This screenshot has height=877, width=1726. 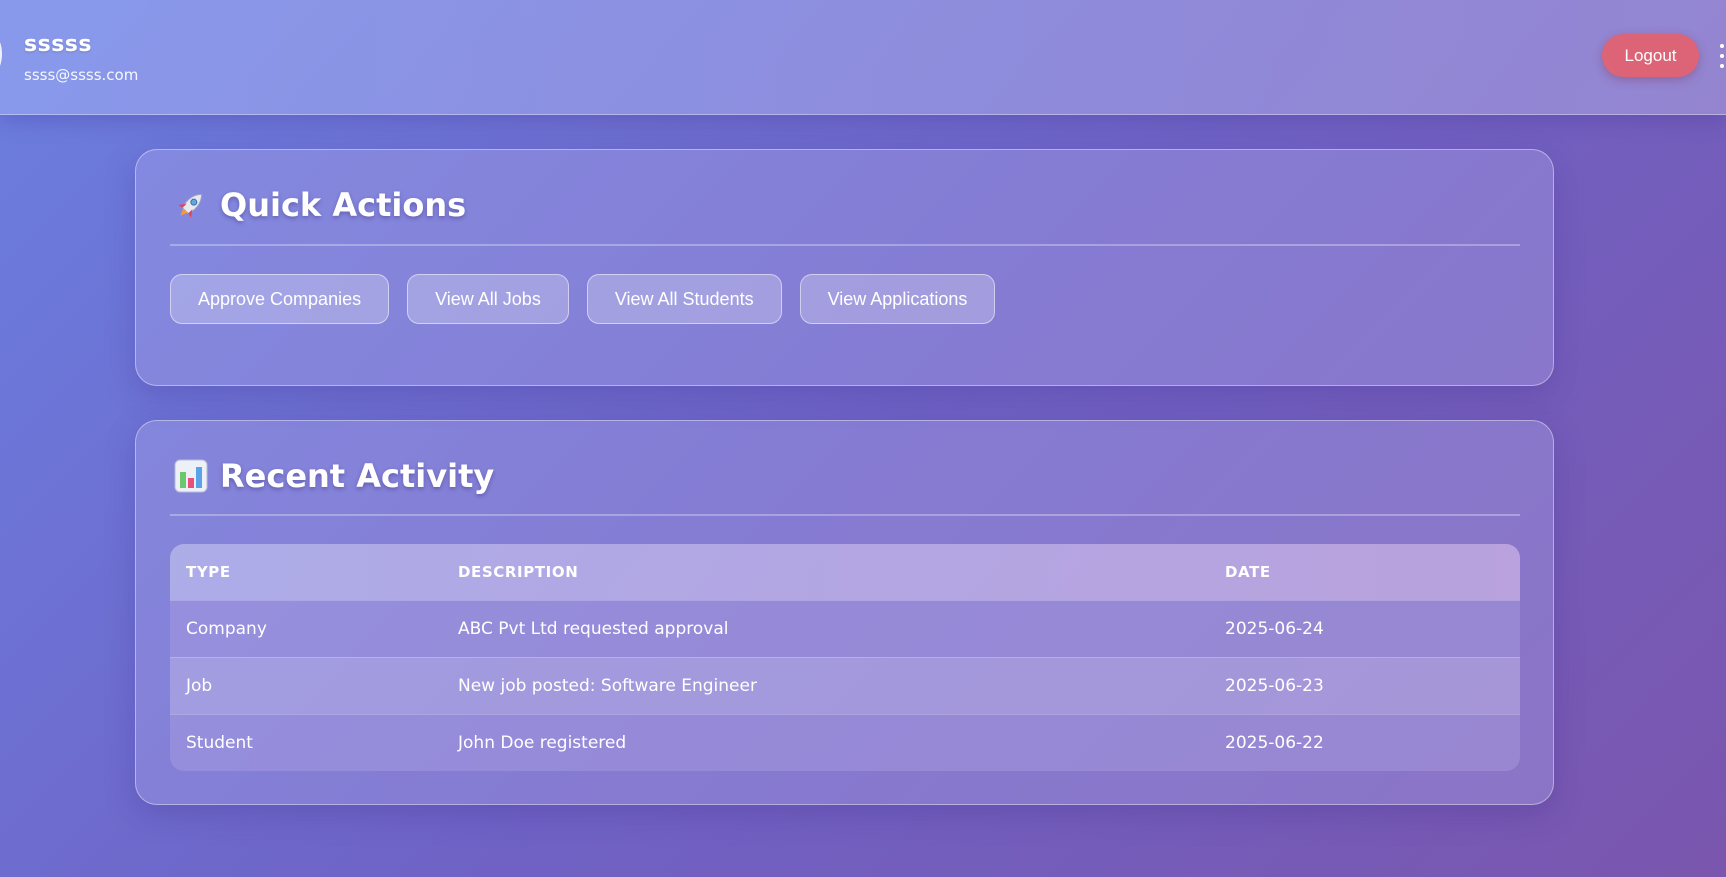 What do you see at coordinates (1274, 686) in the screenshot?
I see `cell-date: 2025-06-23` at bounding box center [1274, 686].